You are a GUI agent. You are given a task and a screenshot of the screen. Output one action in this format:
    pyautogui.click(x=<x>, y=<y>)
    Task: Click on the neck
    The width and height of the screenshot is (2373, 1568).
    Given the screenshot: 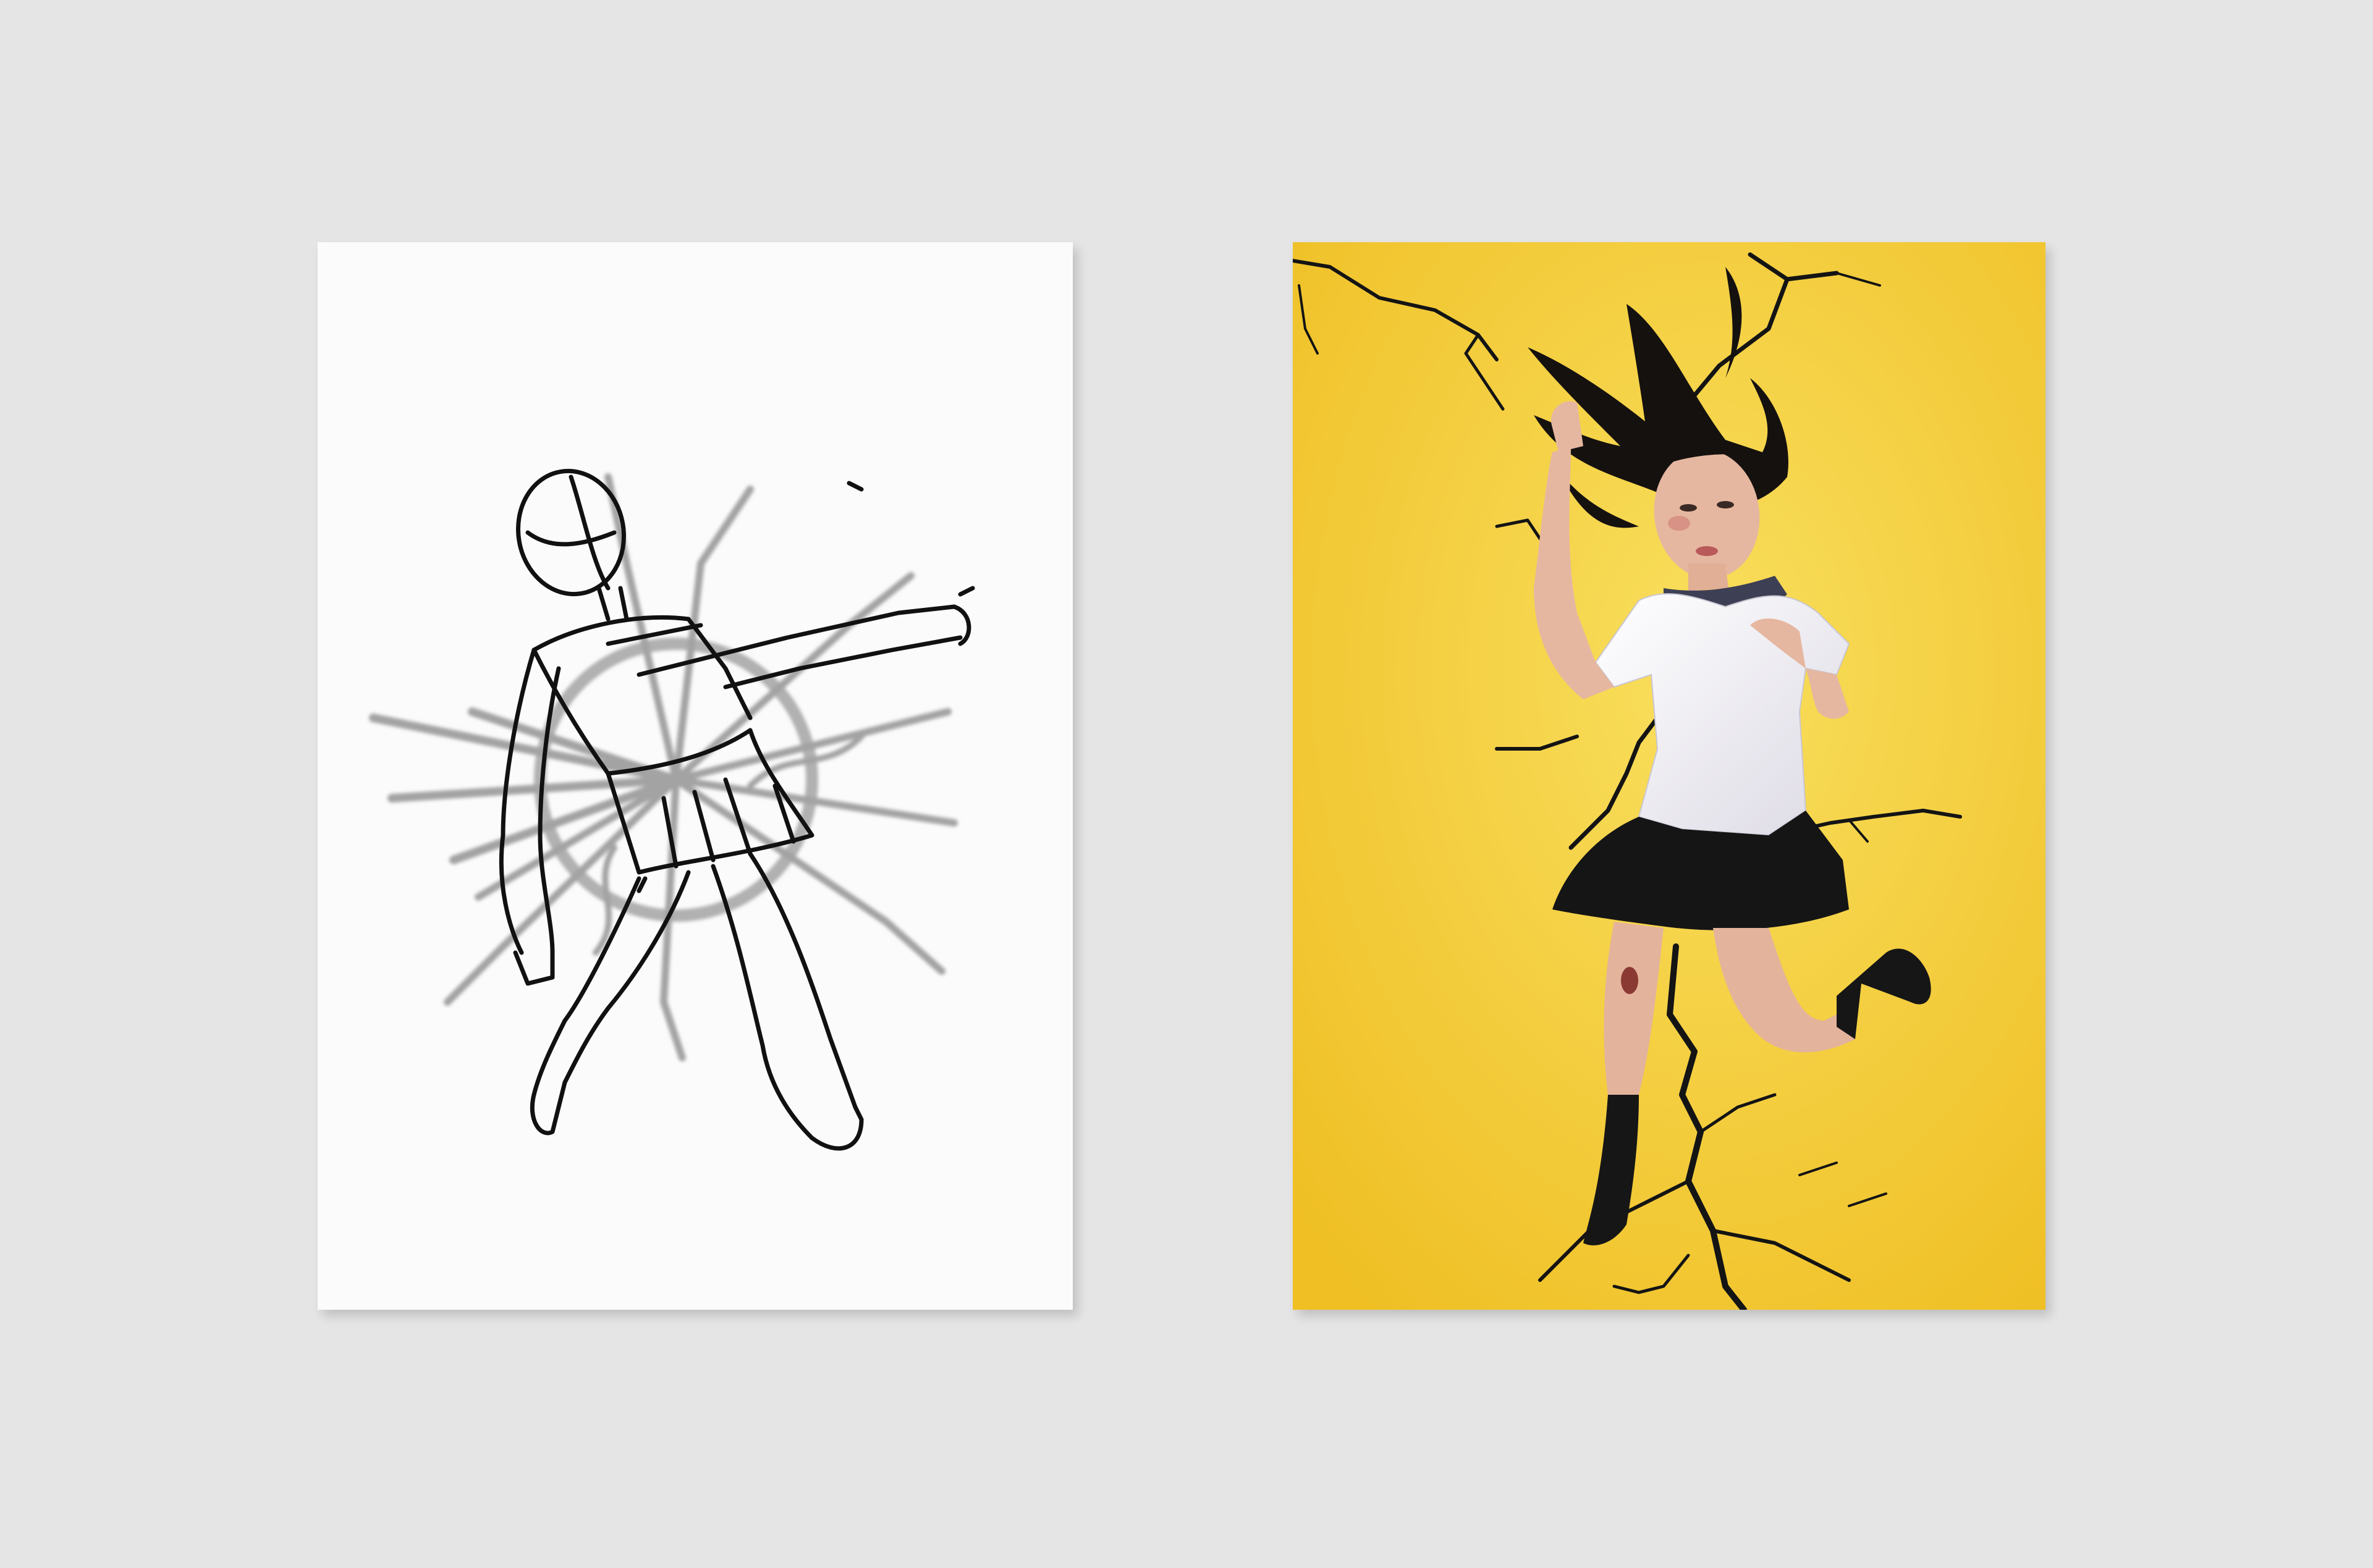 What is the action you would take?
    pyautogui.click(x=1708, y=577)
    